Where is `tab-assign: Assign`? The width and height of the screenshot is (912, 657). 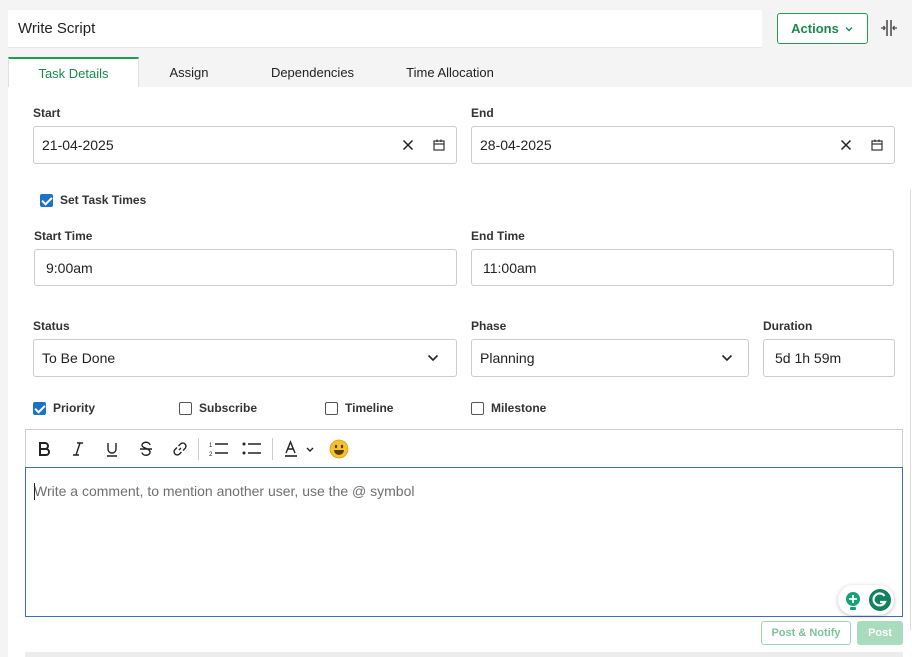 tab-assign: Assign is located at coordinates (189, 72).